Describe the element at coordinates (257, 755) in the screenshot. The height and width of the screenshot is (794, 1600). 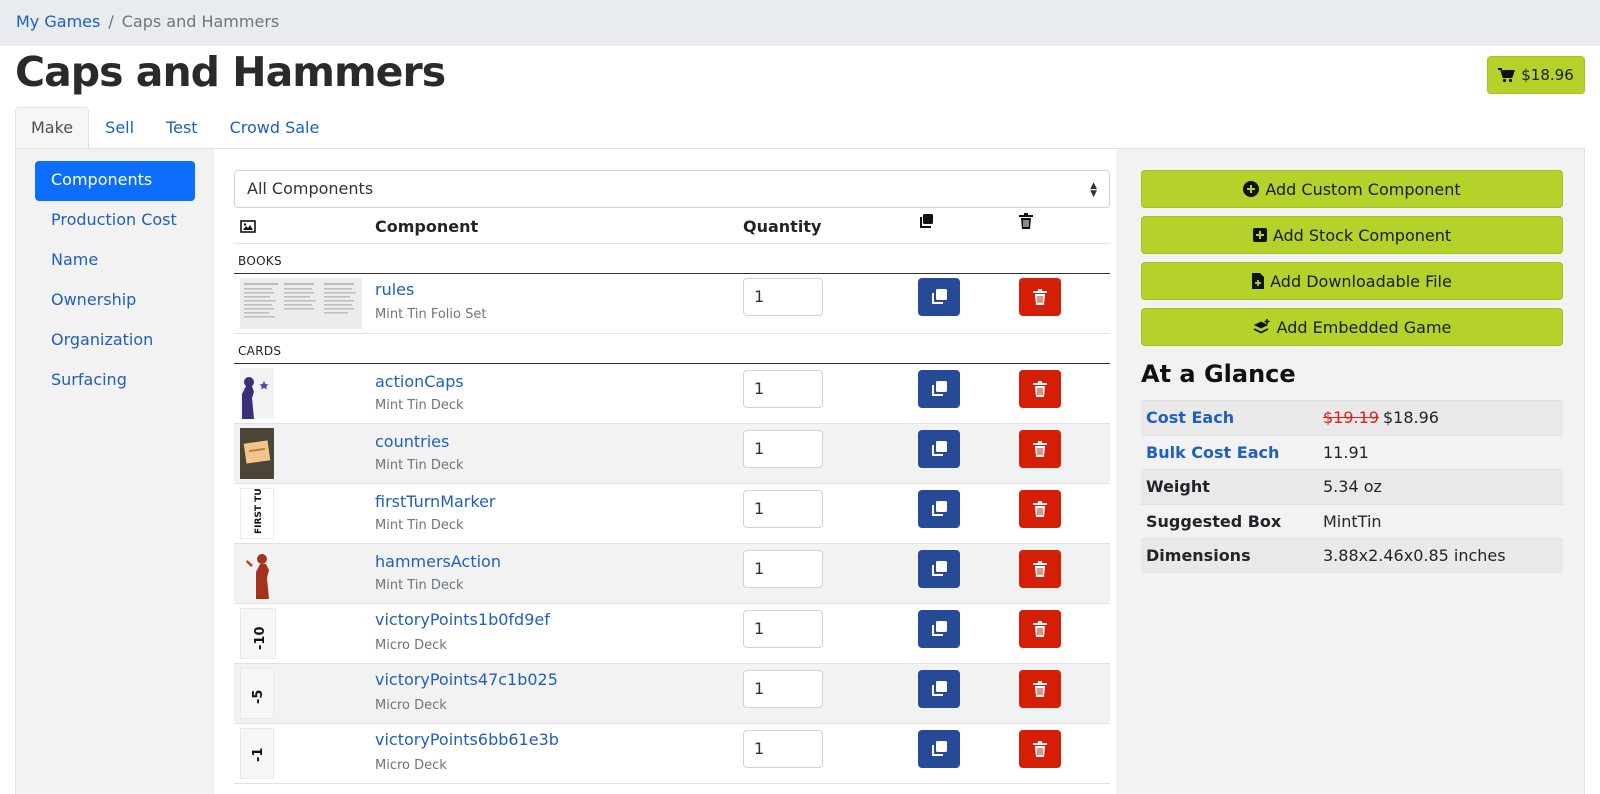
I see `component-thumbnail: -1` at that location.